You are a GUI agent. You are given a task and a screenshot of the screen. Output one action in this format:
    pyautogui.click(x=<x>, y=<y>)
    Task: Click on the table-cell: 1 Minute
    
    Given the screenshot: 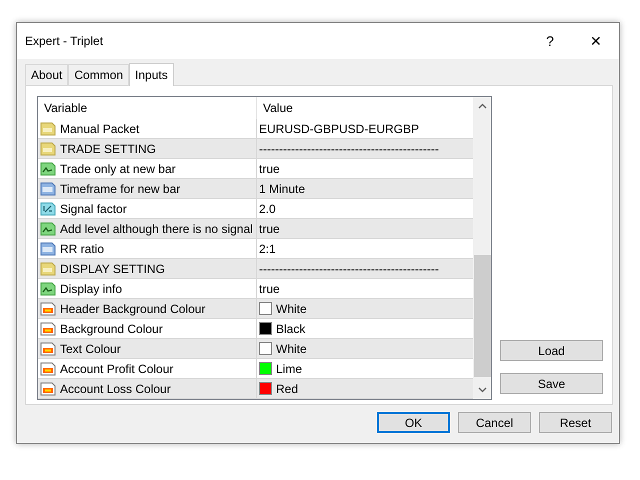 What is the action you would take?
    pyautogui.click(x=282, y=189)
    